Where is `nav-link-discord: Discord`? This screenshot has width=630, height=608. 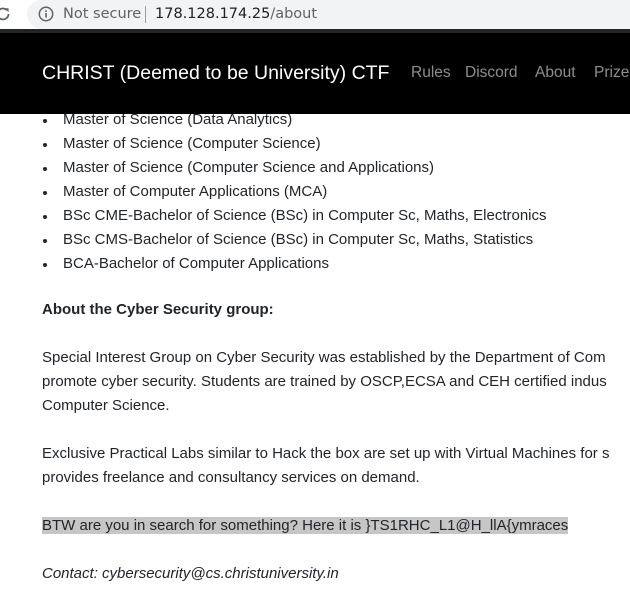 nav-link-discord: Discord is located at coordinates (491, 73).